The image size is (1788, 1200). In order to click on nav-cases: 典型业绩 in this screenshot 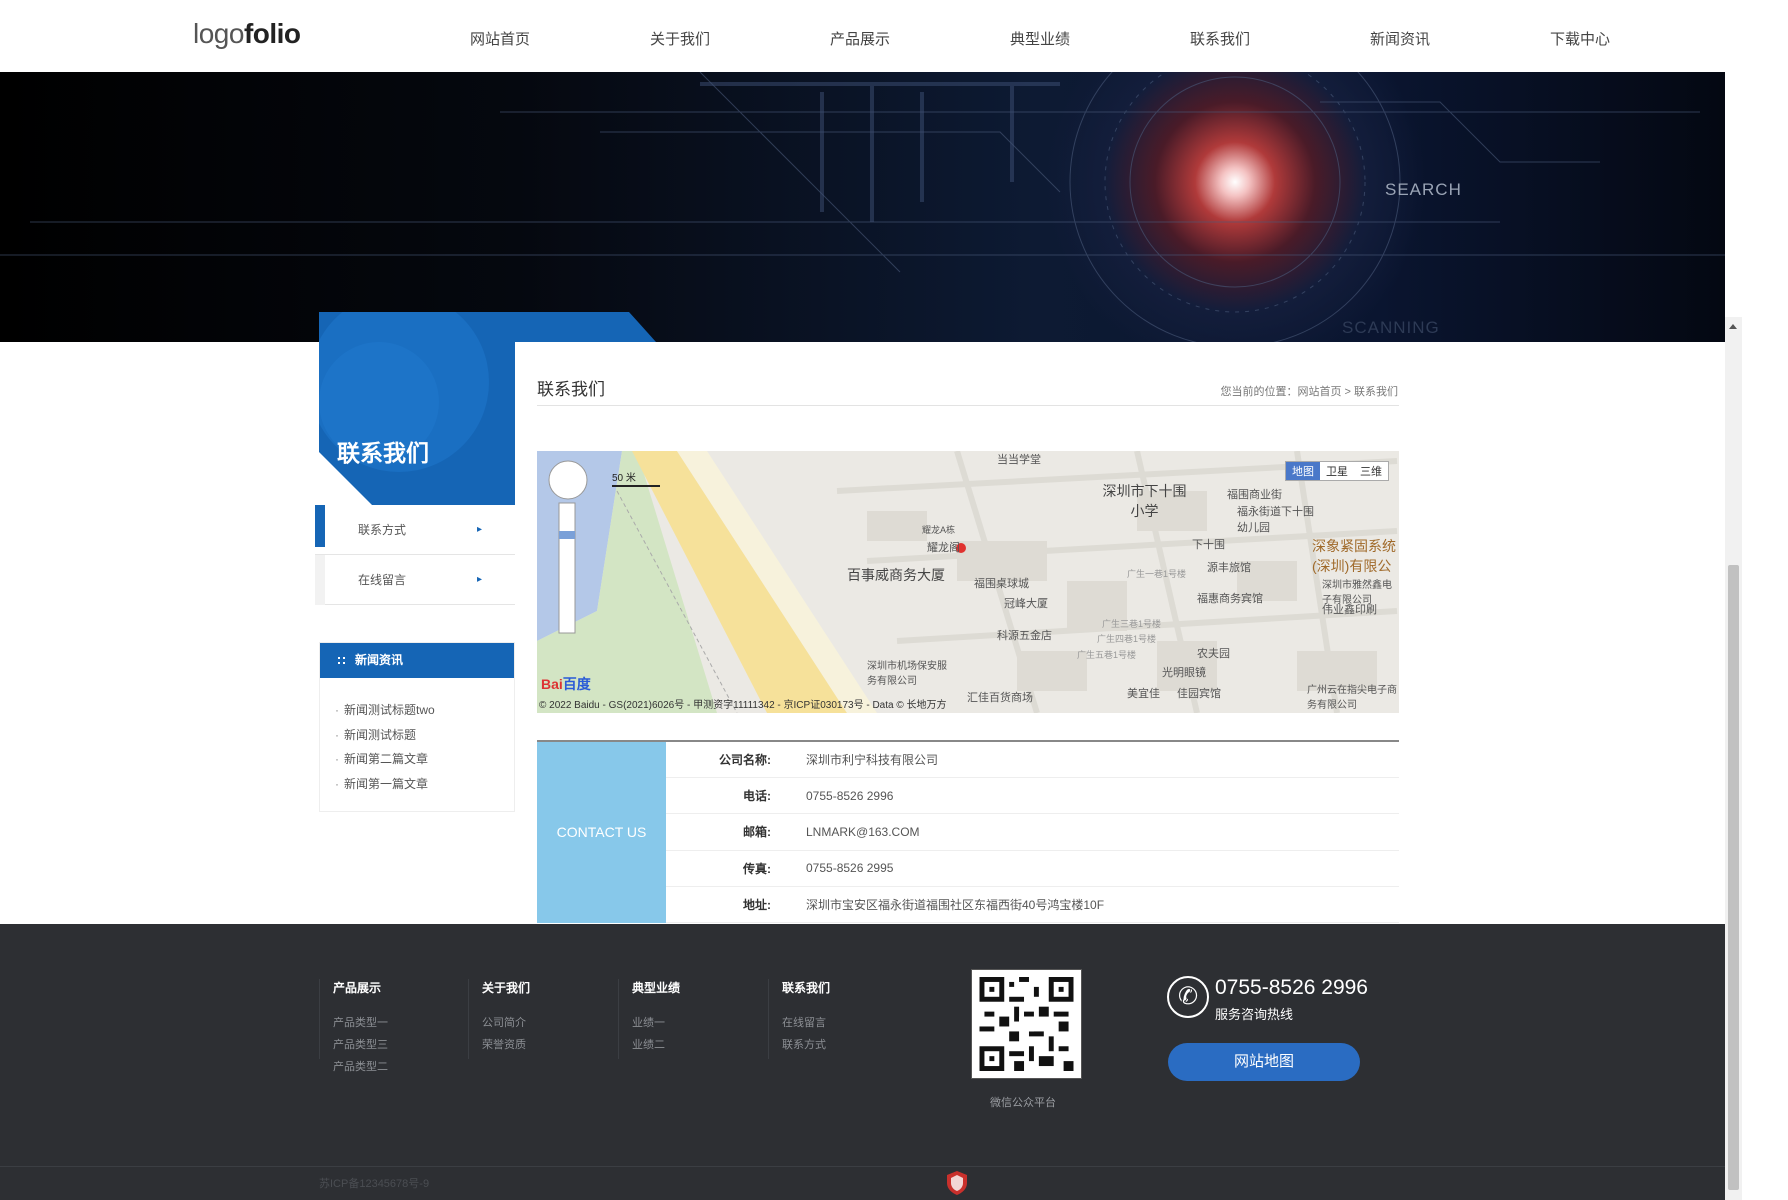, I will do `click(1068, 36)`.